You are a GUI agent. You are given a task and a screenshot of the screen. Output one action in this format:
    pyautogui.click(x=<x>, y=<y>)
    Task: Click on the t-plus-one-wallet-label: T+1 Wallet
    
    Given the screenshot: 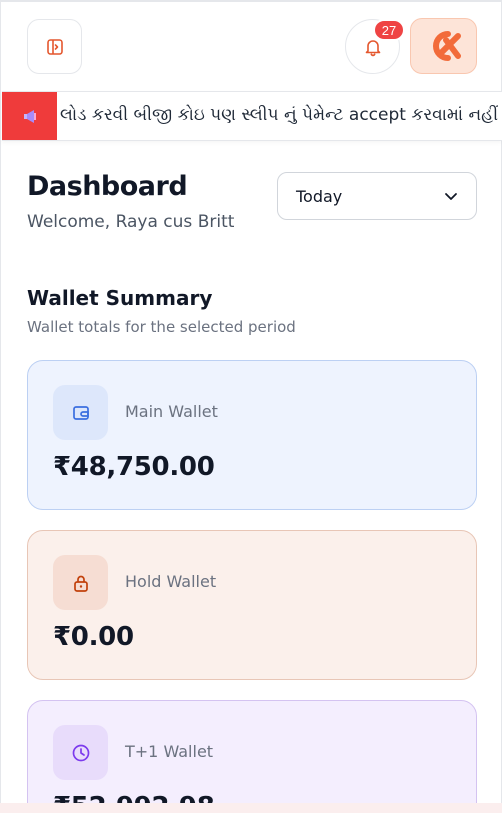 What is the action you would take?
    pyautogui.click(x=169, y=751)
    